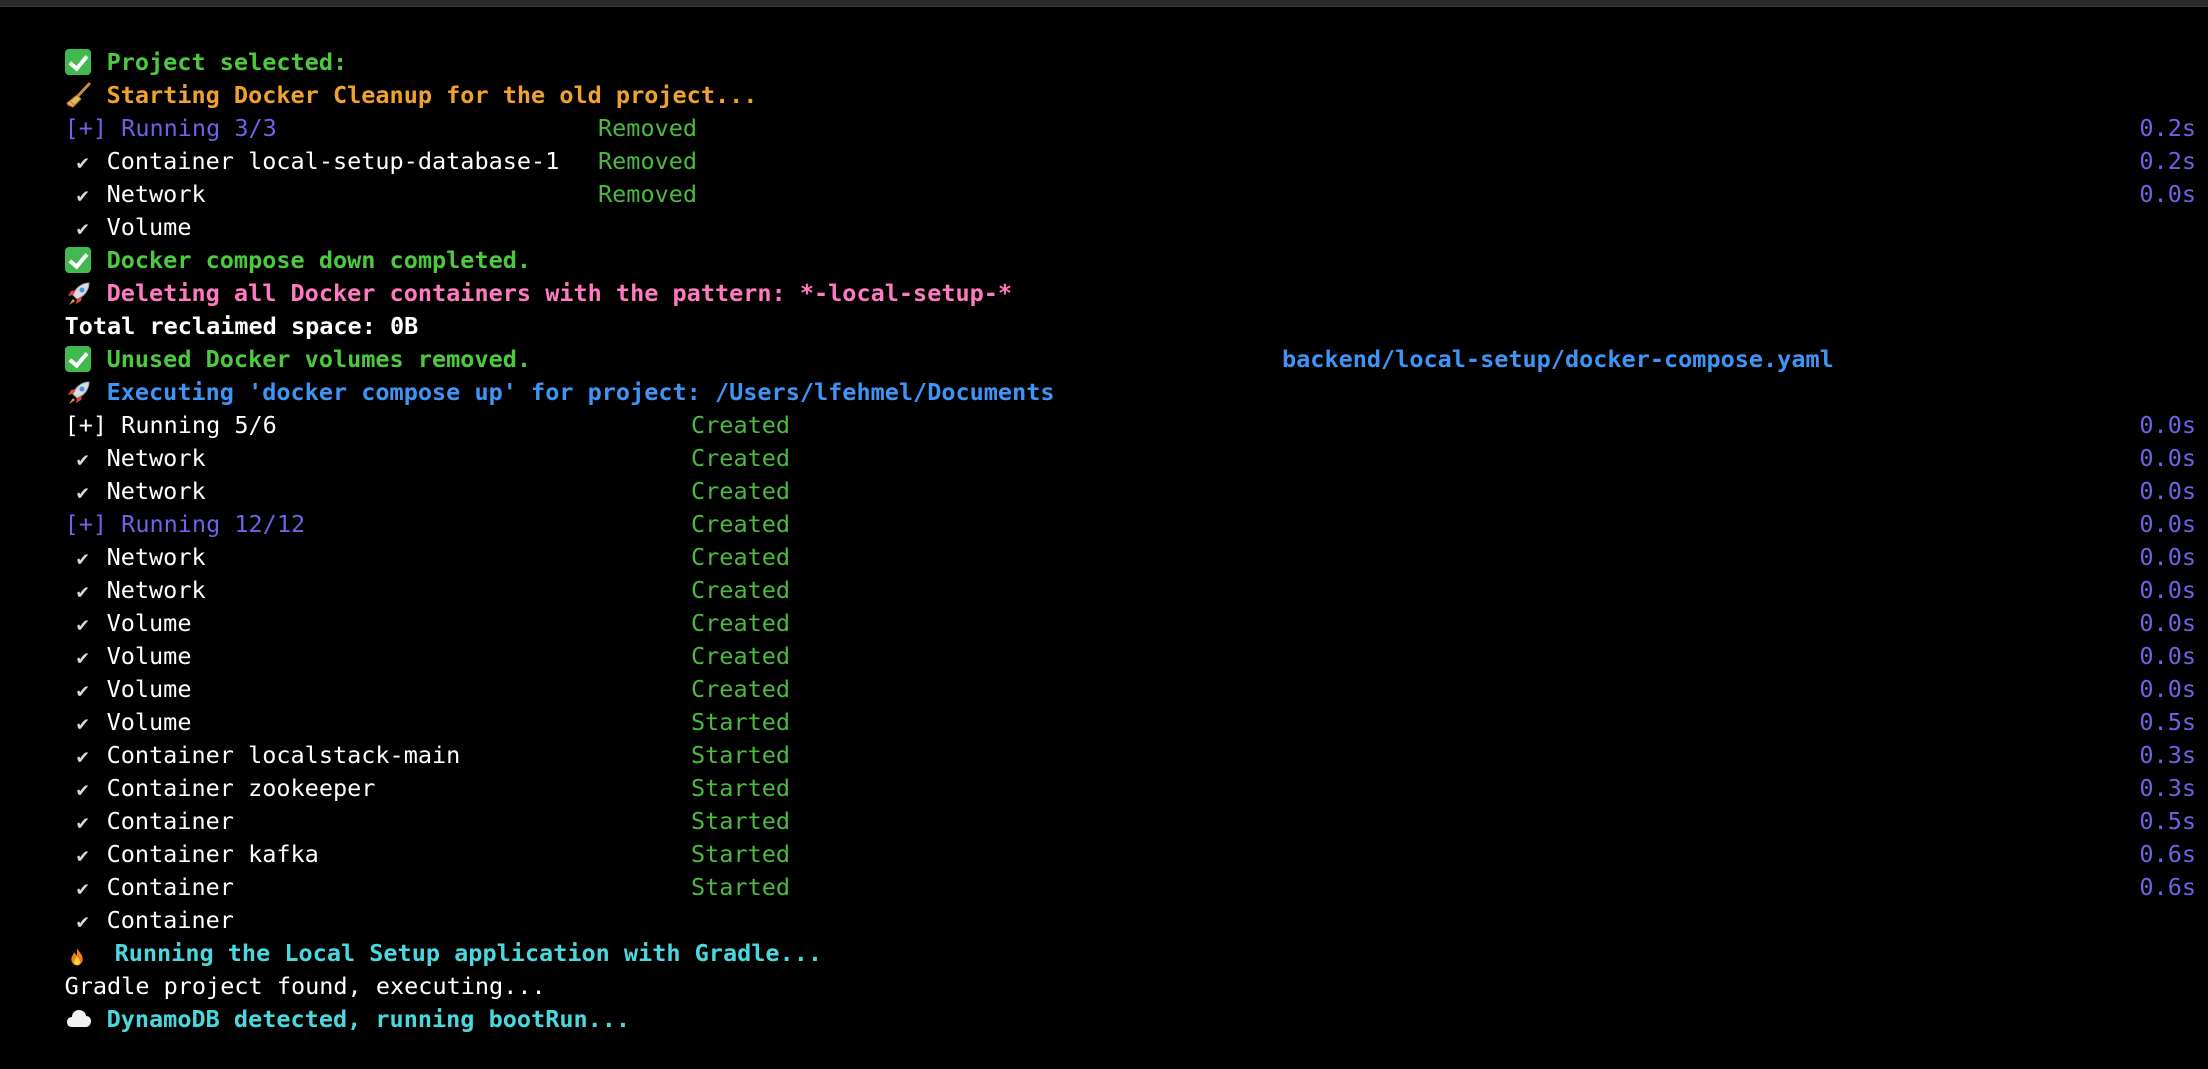  Describe the element at coordinates (192, 770) in the screenshot. I see `resource-line: ✔ Container zookeeper` at that location.